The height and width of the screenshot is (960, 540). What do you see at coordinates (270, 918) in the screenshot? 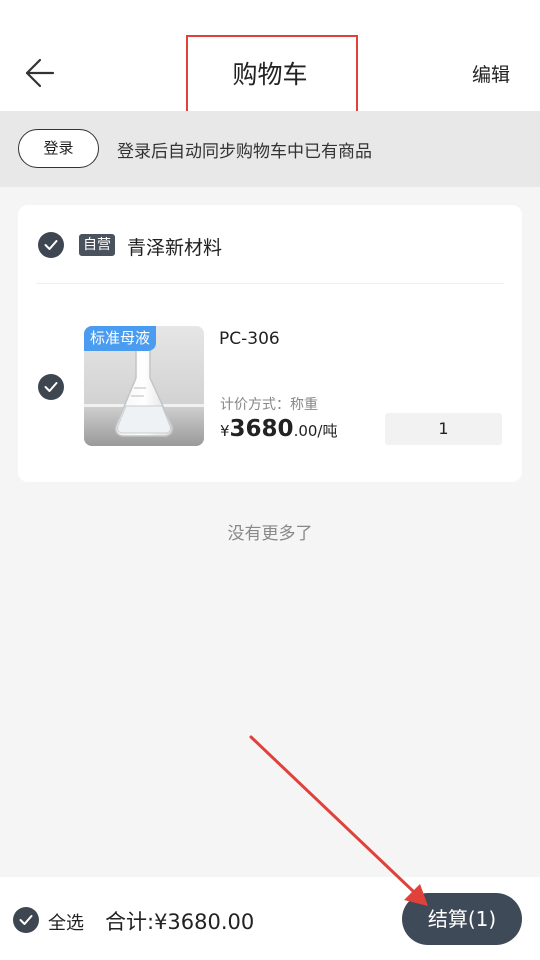
I see `bottom-bar: 全选 合计:¥3680.00 结算(1)` at bounding box center [270, 918].